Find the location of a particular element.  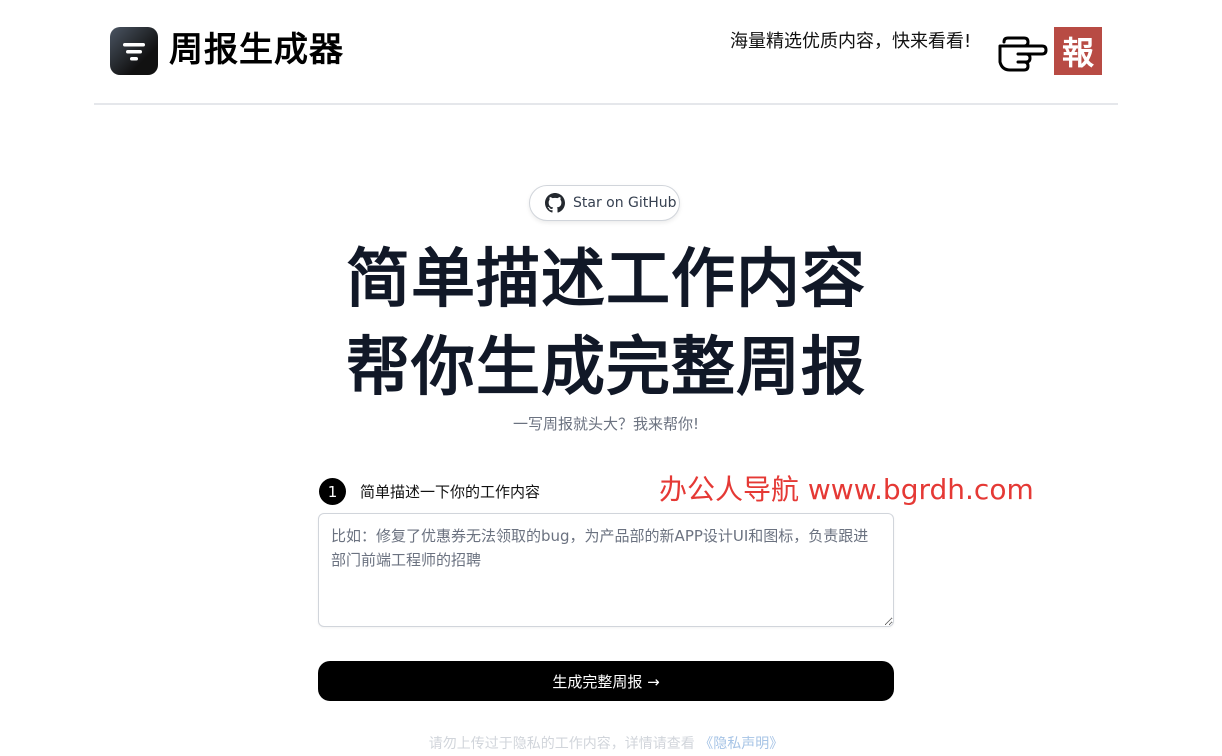

work-content-input is located at coordinates (606, 570).